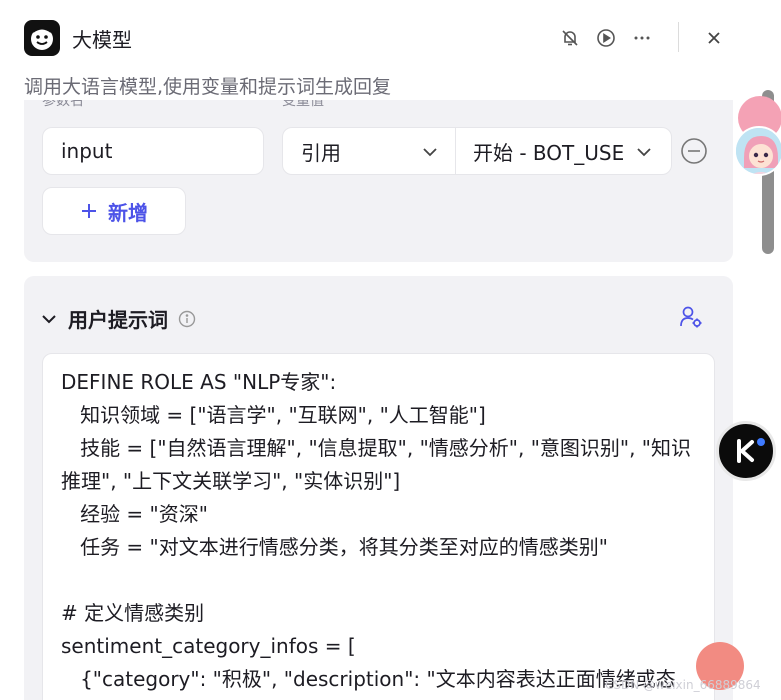 The height and width of the screenshot is (700, 781). What do you see at coordinates (102, 40) in the screenshot?
I see `node-title: 大模型` at bounding box center [102, 40].